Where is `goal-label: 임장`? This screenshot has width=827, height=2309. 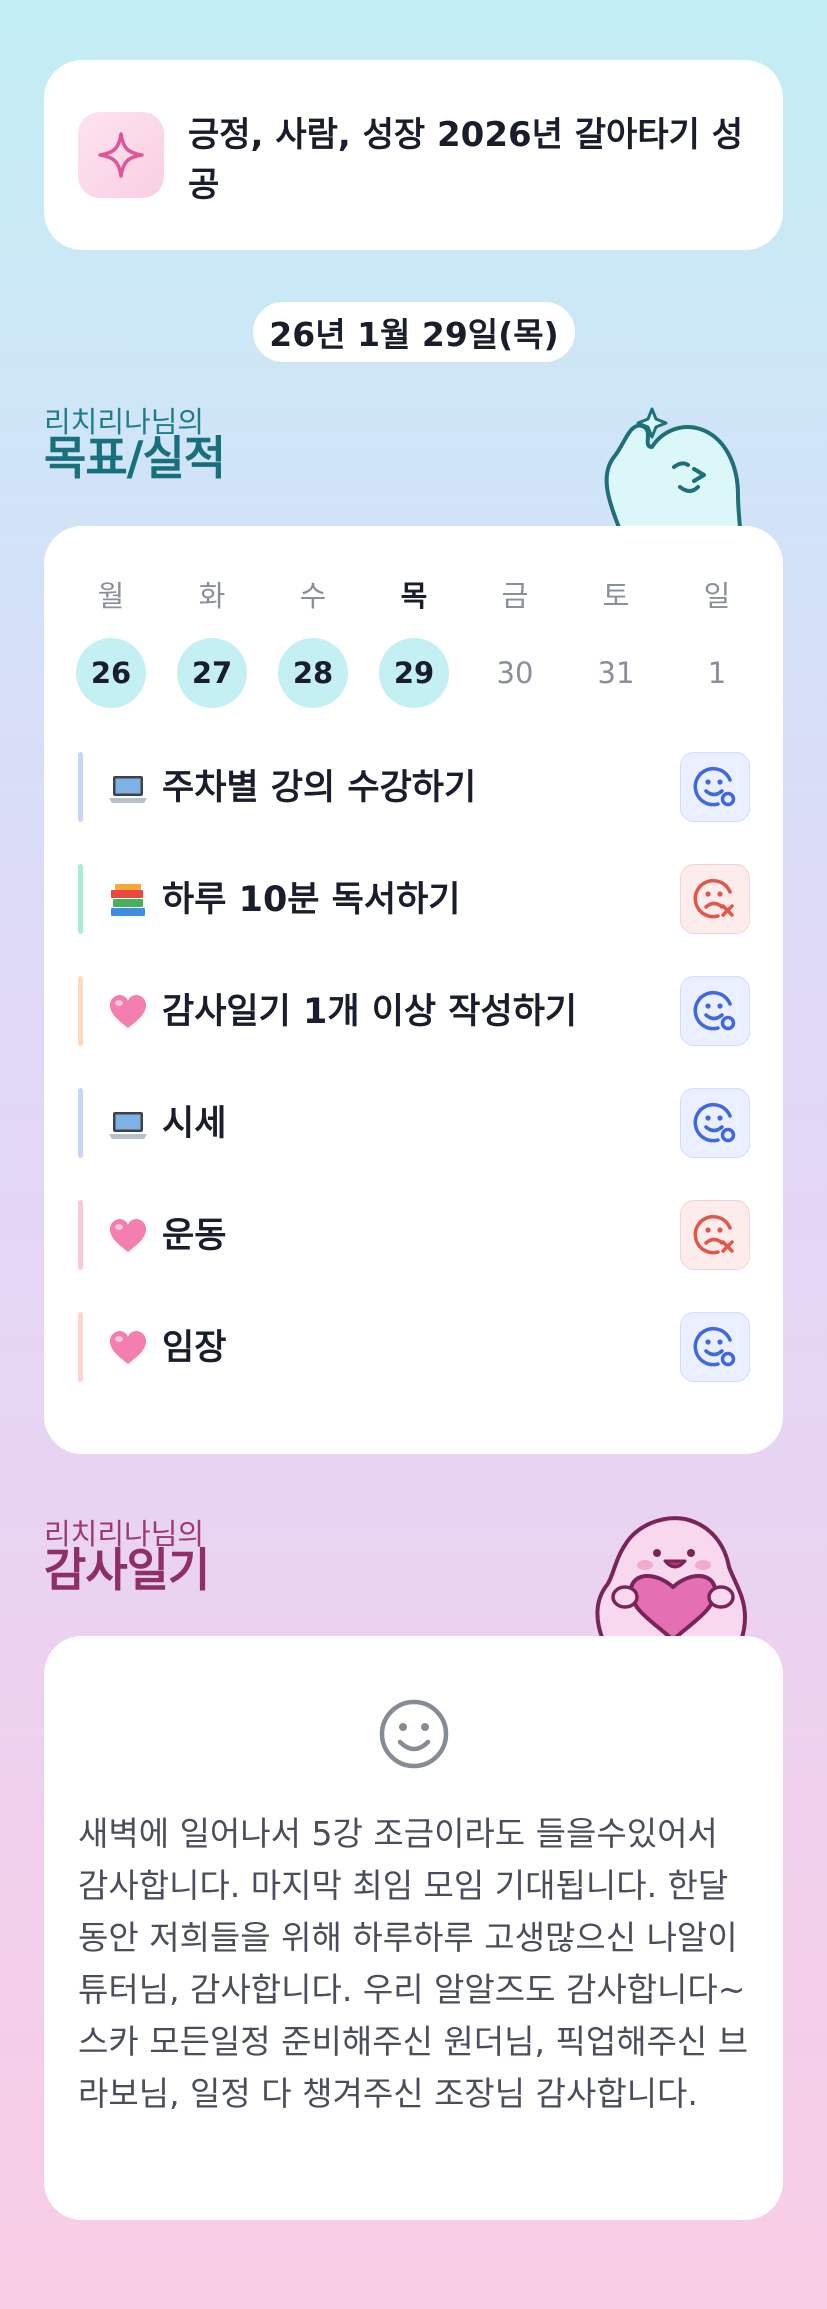
goal-label: 임장 is located at coordinates (194, 1348).